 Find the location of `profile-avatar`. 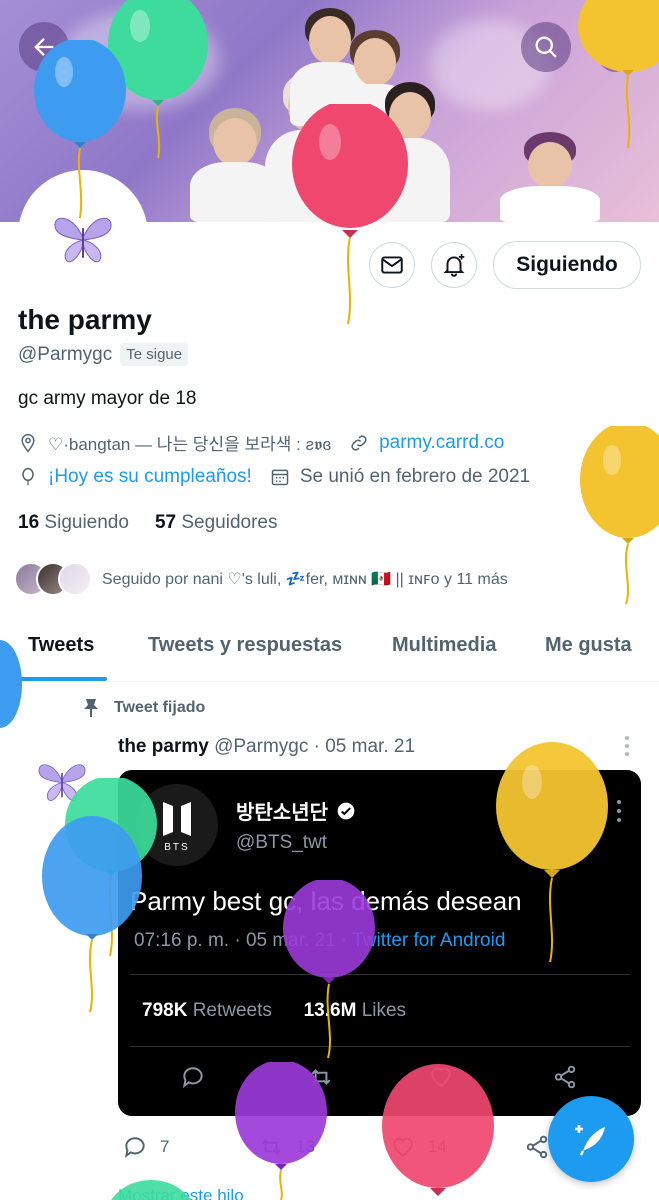

profile-avatar is located at coordinates (83, 235).